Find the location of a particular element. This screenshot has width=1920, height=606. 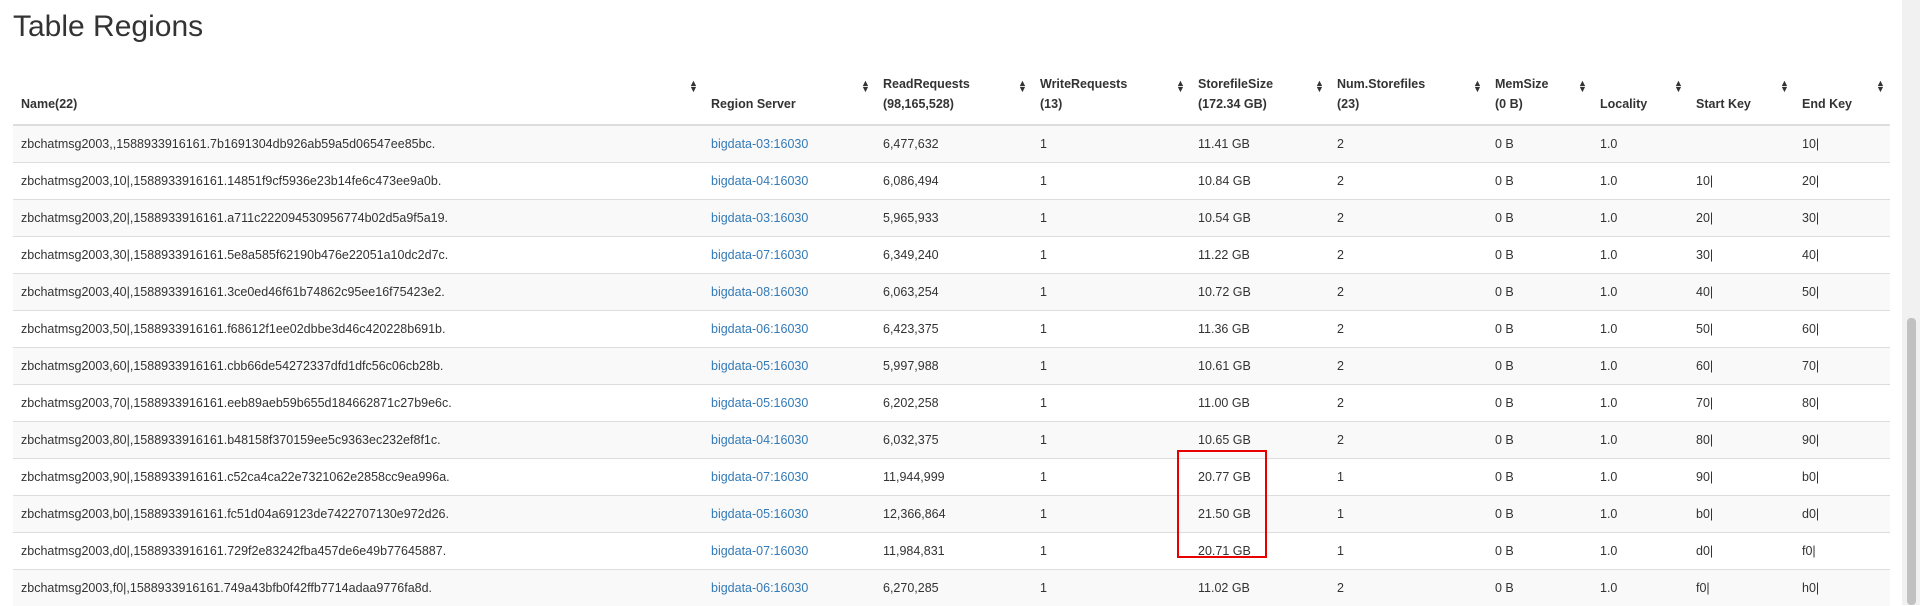

cell-start-key is located at coordinates (1741, 144).